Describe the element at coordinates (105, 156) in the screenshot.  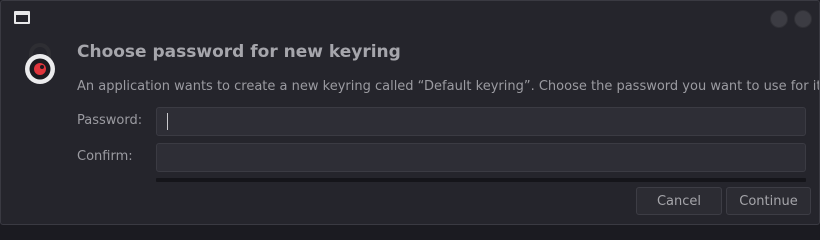
I see `confirm-label: Confirm:` at that location.